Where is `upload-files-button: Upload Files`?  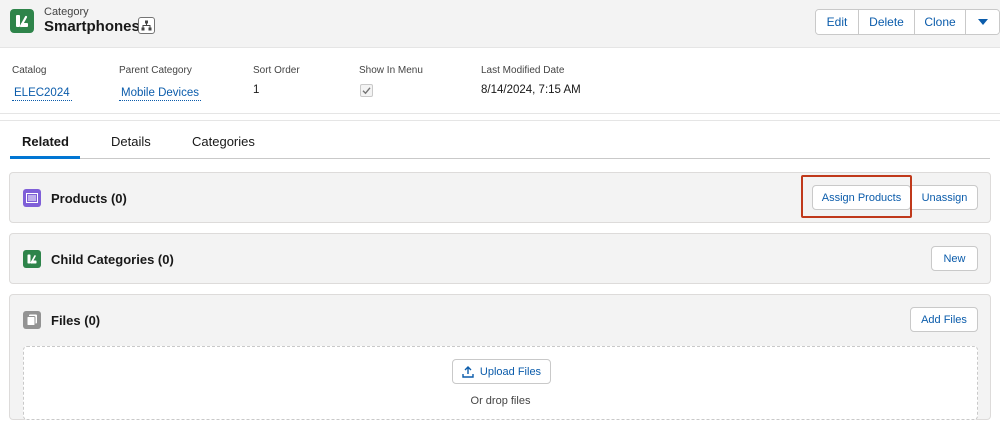 upload-files-button: Upload Files is located at coordinates (501, 371).